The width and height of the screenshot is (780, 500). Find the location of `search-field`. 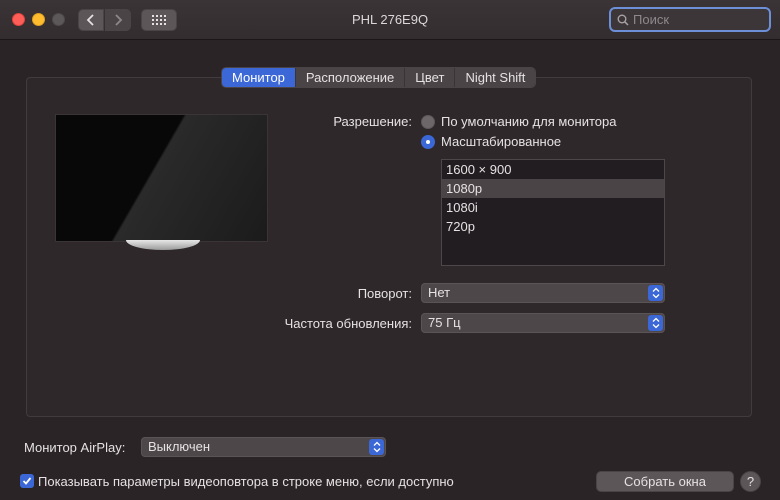

search-field is located at coordinates (690, 19).